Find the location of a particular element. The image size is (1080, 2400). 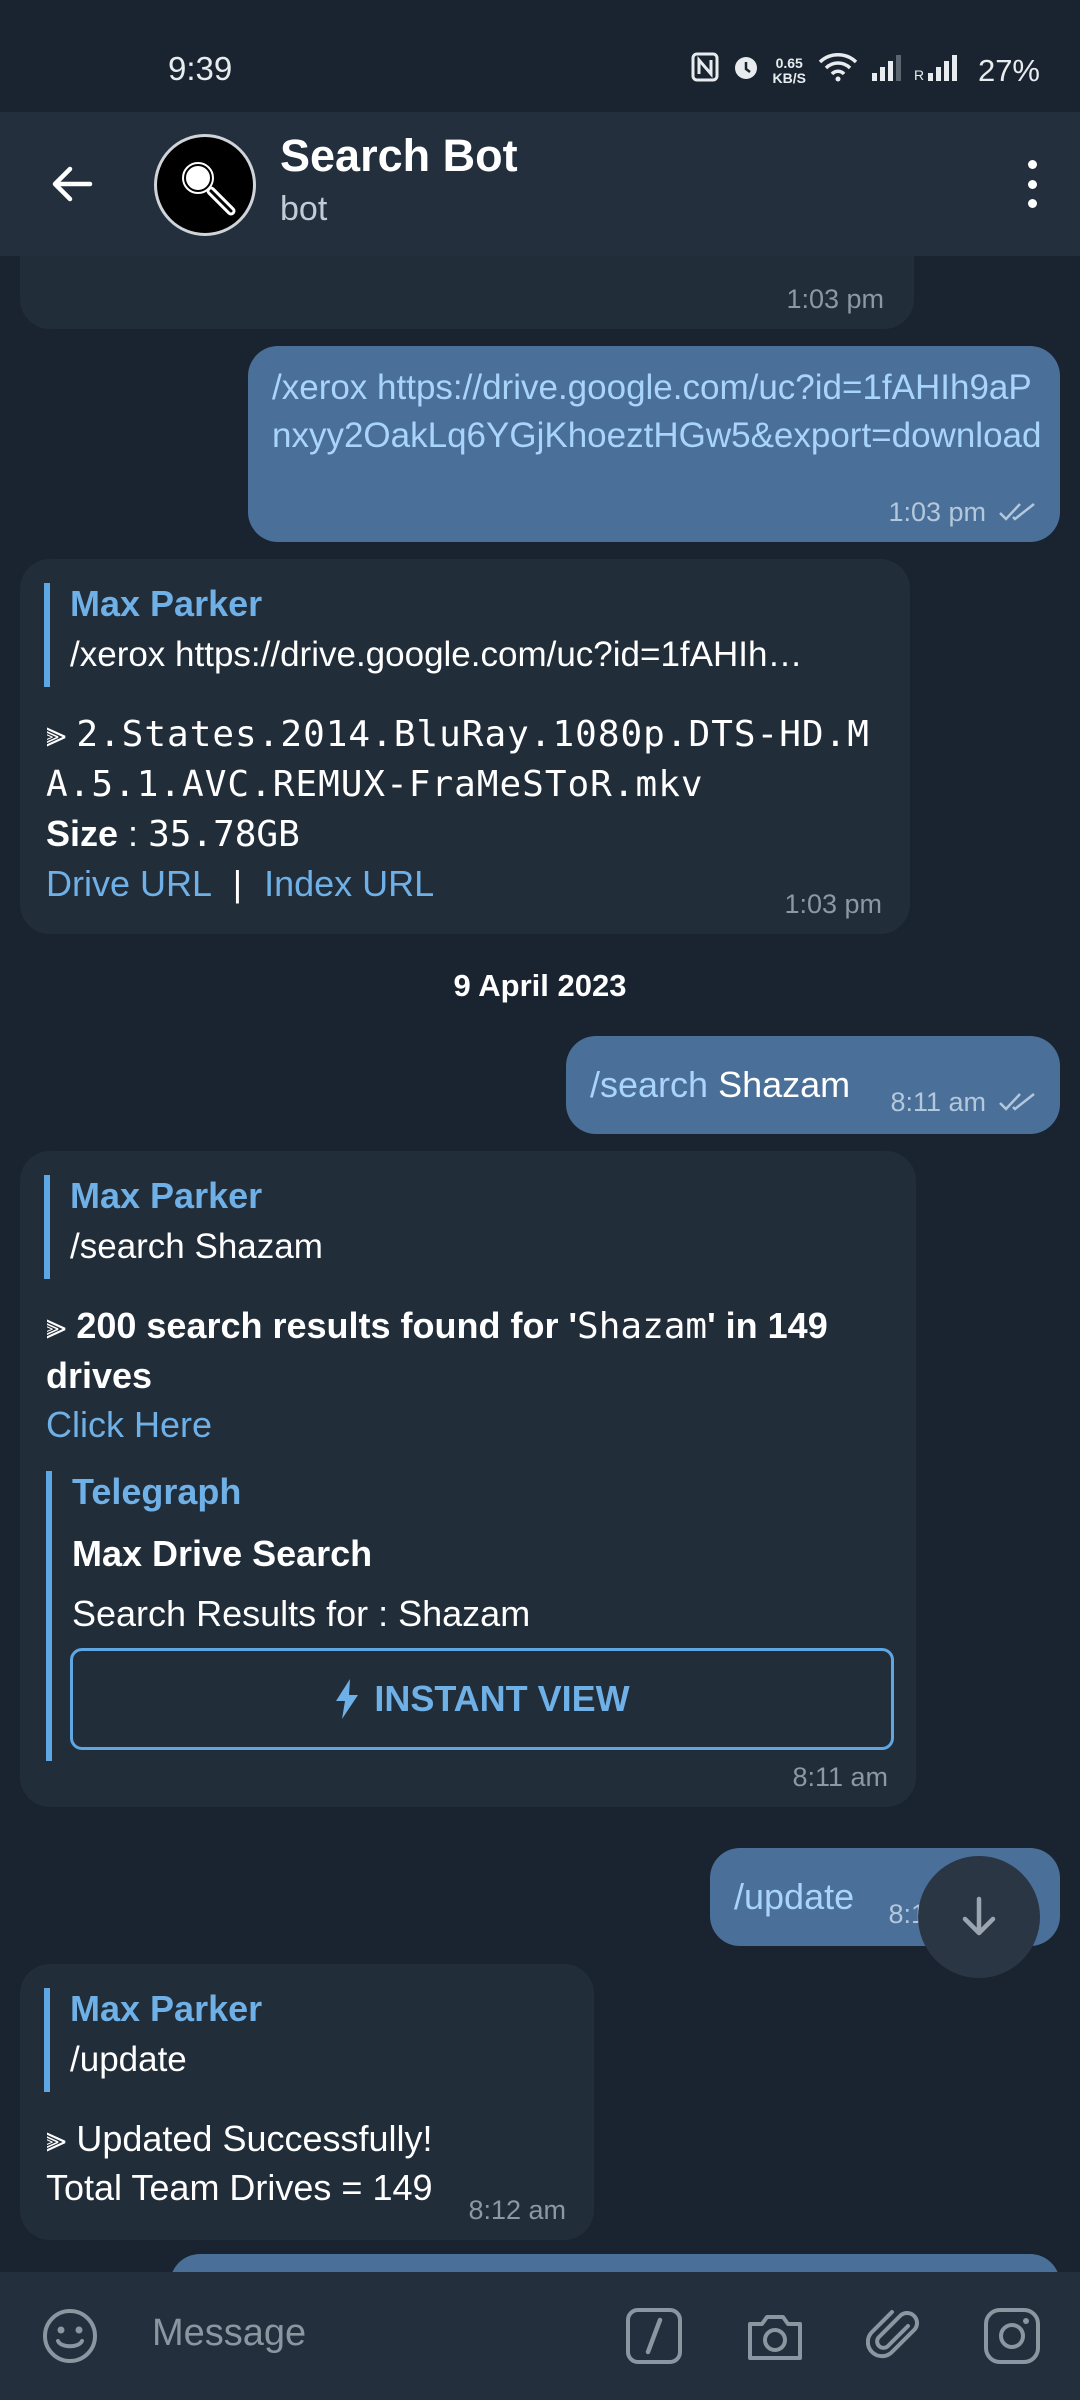

chat-title: Search Bot is located at coordinates (399, 156).